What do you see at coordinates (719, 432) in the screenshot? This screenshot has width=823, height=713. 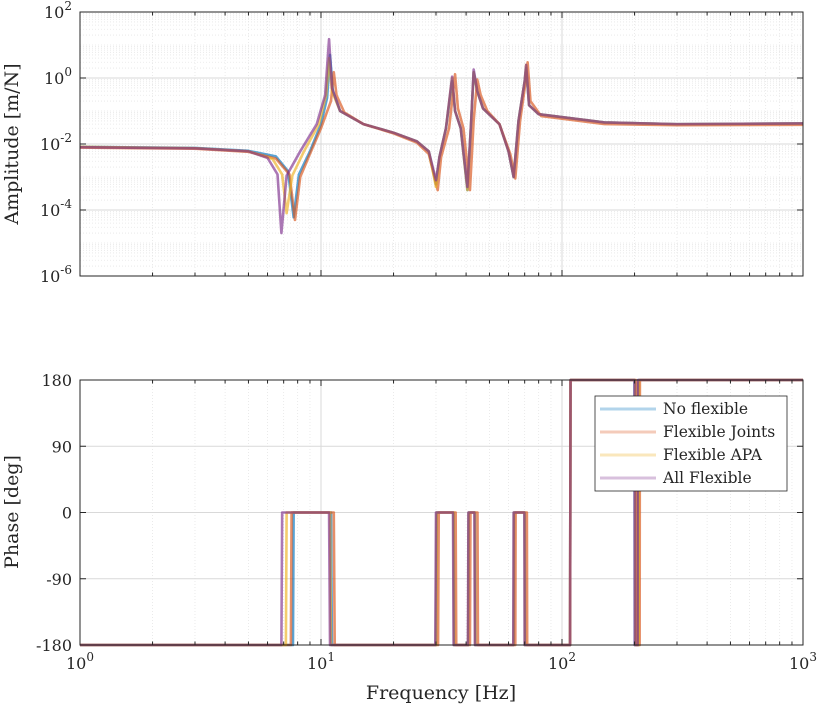 I see `legend-label: Flexible Joints` at bounding box center [719, 432].